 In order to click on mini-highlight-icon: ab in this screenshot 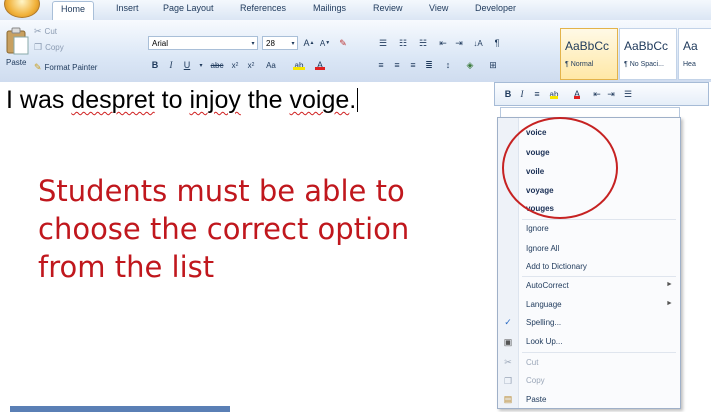, I will do `click(554, 94)`.